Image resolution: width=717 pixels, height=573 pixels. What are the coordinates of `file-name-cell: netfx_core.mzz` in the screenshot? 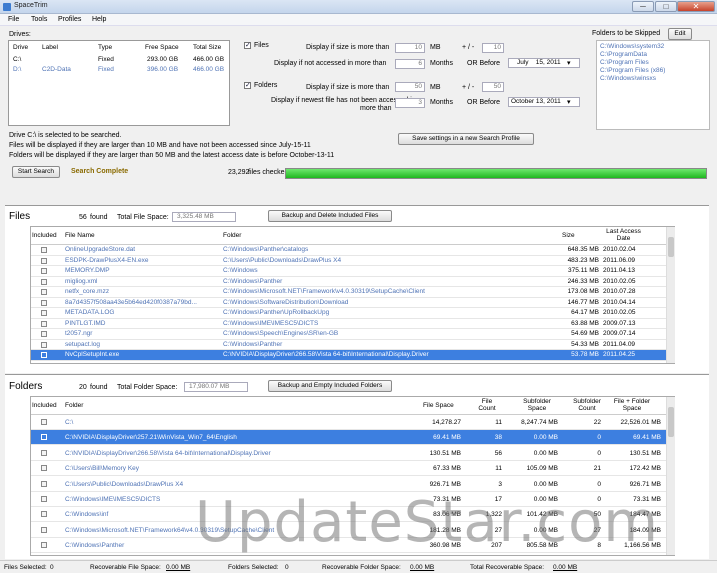 It's located at (87, 291).